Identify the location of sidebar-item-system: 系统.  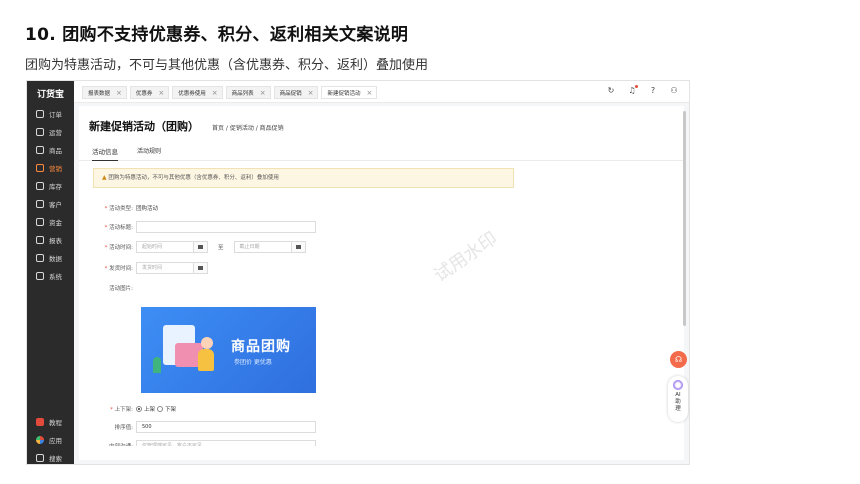
(50, 276).